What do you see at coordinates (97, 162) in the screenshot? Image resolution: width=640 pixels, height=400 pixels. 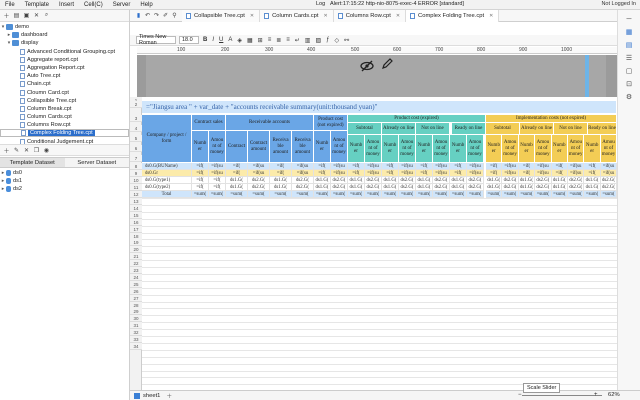 I see `tab-server-dataset: Server Dataset` at bounding box center [97, 162].